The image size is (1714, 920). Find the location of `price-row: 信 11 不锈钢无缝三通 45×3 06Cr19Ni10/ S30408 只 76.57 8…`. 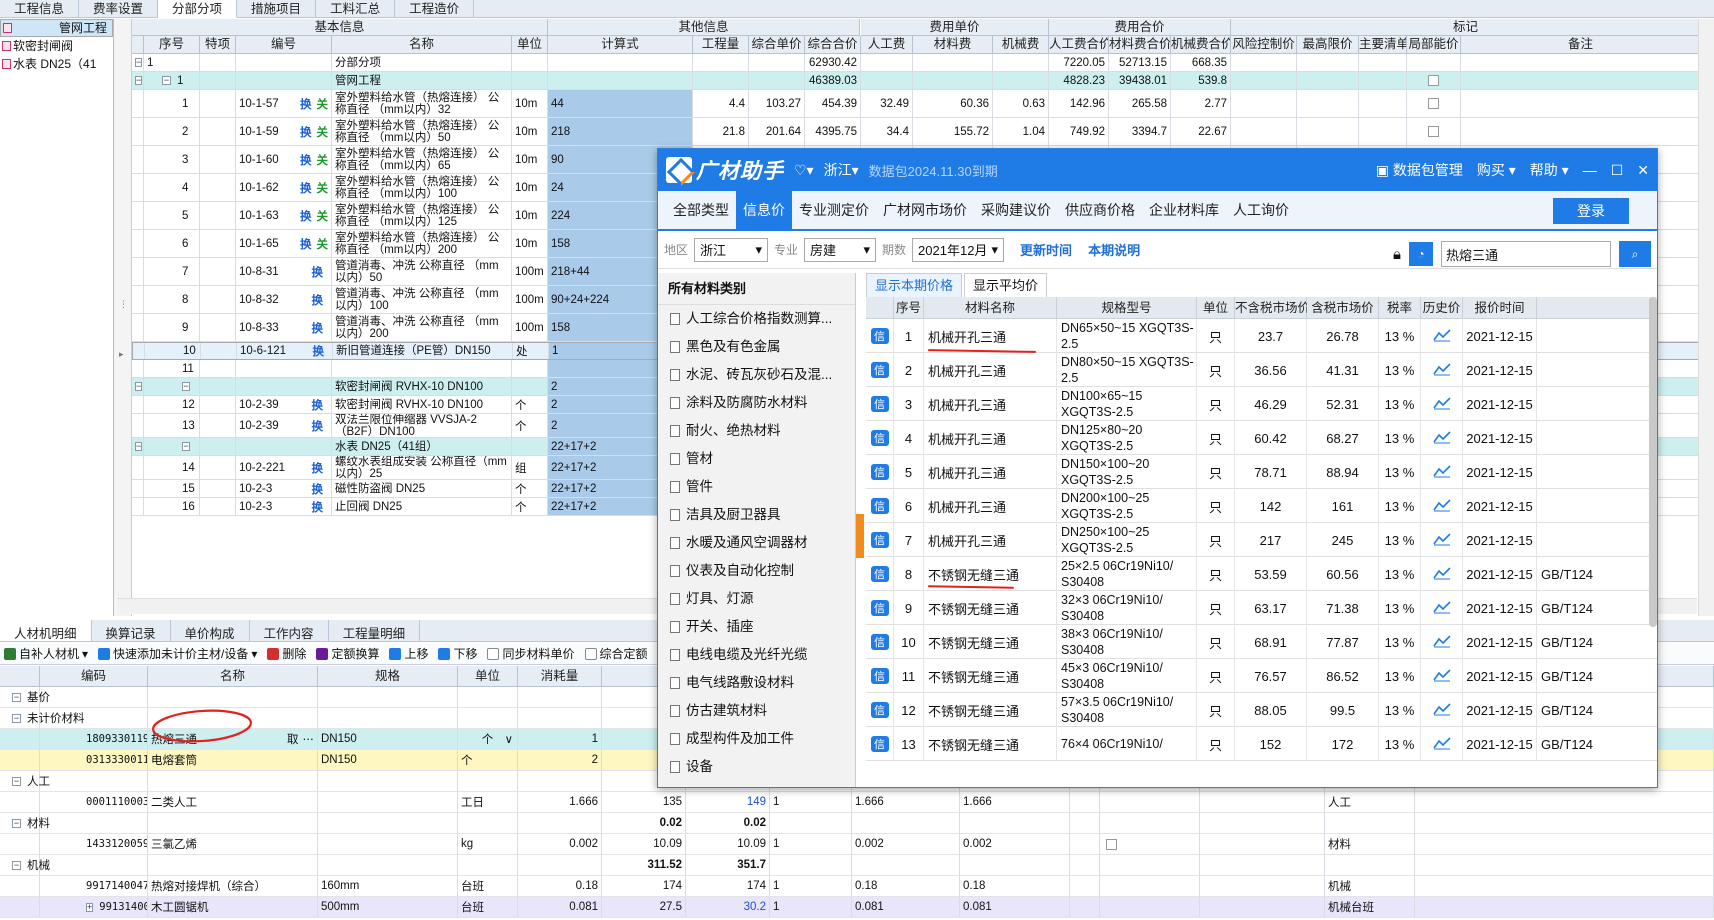

price-row: 信 11 不锈钢无缝三通 45×3 06Cr19Ni10/ S30408 只 76.57 8… is located at coordinates (1261, 676).